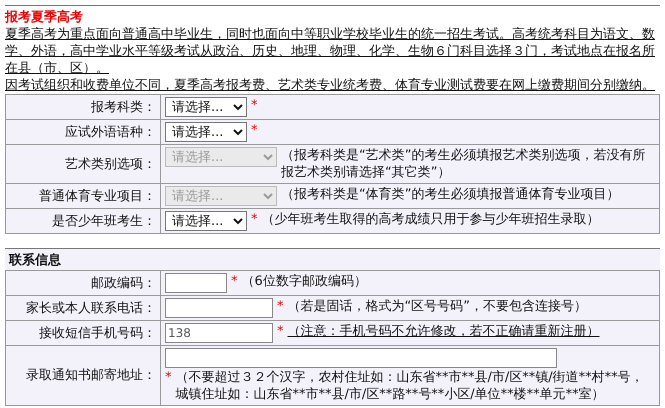  What do you see at coordinates (83, 333) in the screenshot?
I see `field-label: 接收短信手机号码：` at bounding box center [83, 333].